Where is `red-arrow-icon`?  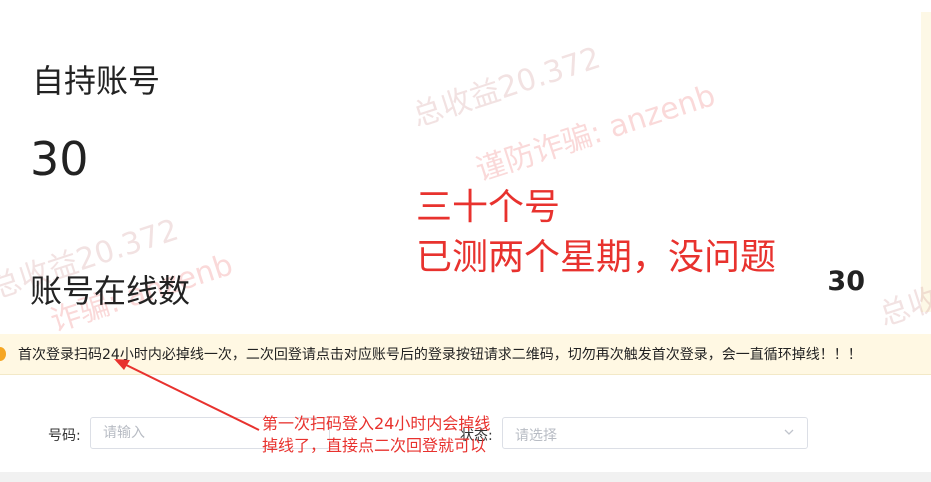
red-arrow-icon is located at coordinates (187, 395).